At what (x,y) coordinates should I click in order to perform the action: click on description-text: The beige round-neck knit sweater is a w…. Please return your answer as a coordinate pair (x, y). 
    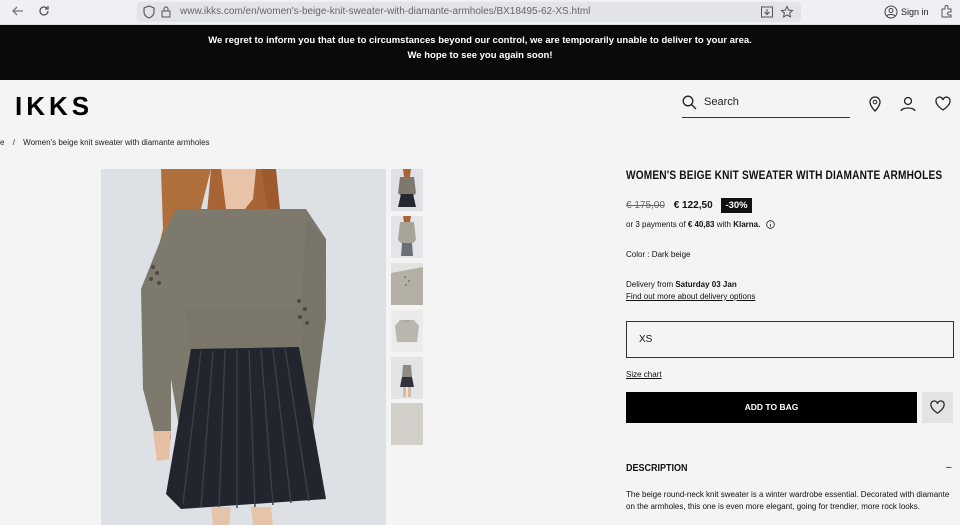
    Looking at the image, I should click on (788, 500).